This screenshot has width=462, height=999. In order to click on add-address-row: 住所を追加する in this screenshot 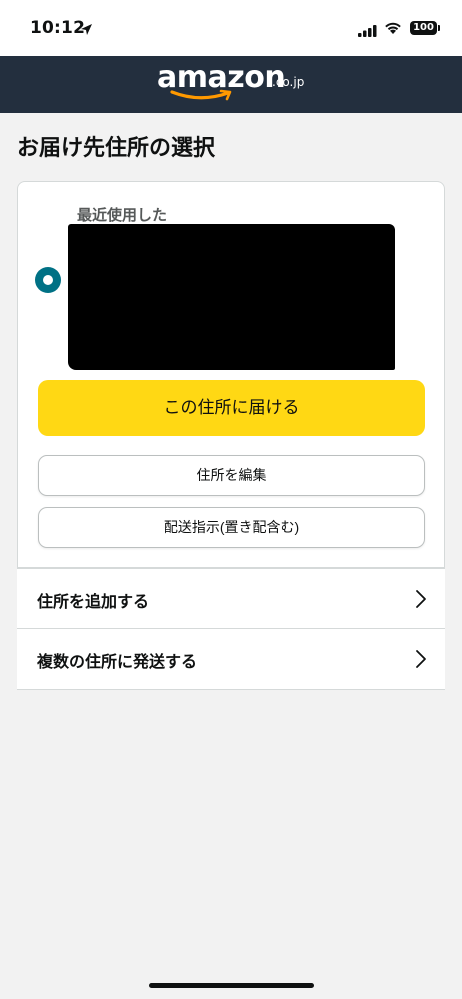, I will do `click(231, 598)`.